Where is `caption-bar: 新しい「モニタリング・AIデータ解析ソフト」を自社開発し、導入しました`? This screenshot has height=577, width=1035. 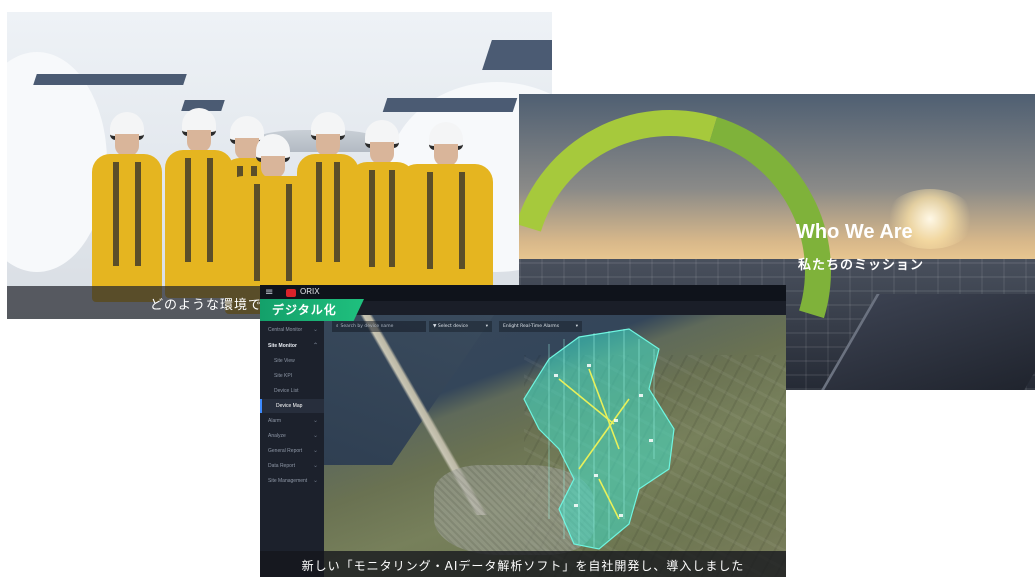
caption-bar: 新しい「モニタリング・AIデータ解析ソフト」を自社開発し、導入しました is located at coordinates (523, 564).